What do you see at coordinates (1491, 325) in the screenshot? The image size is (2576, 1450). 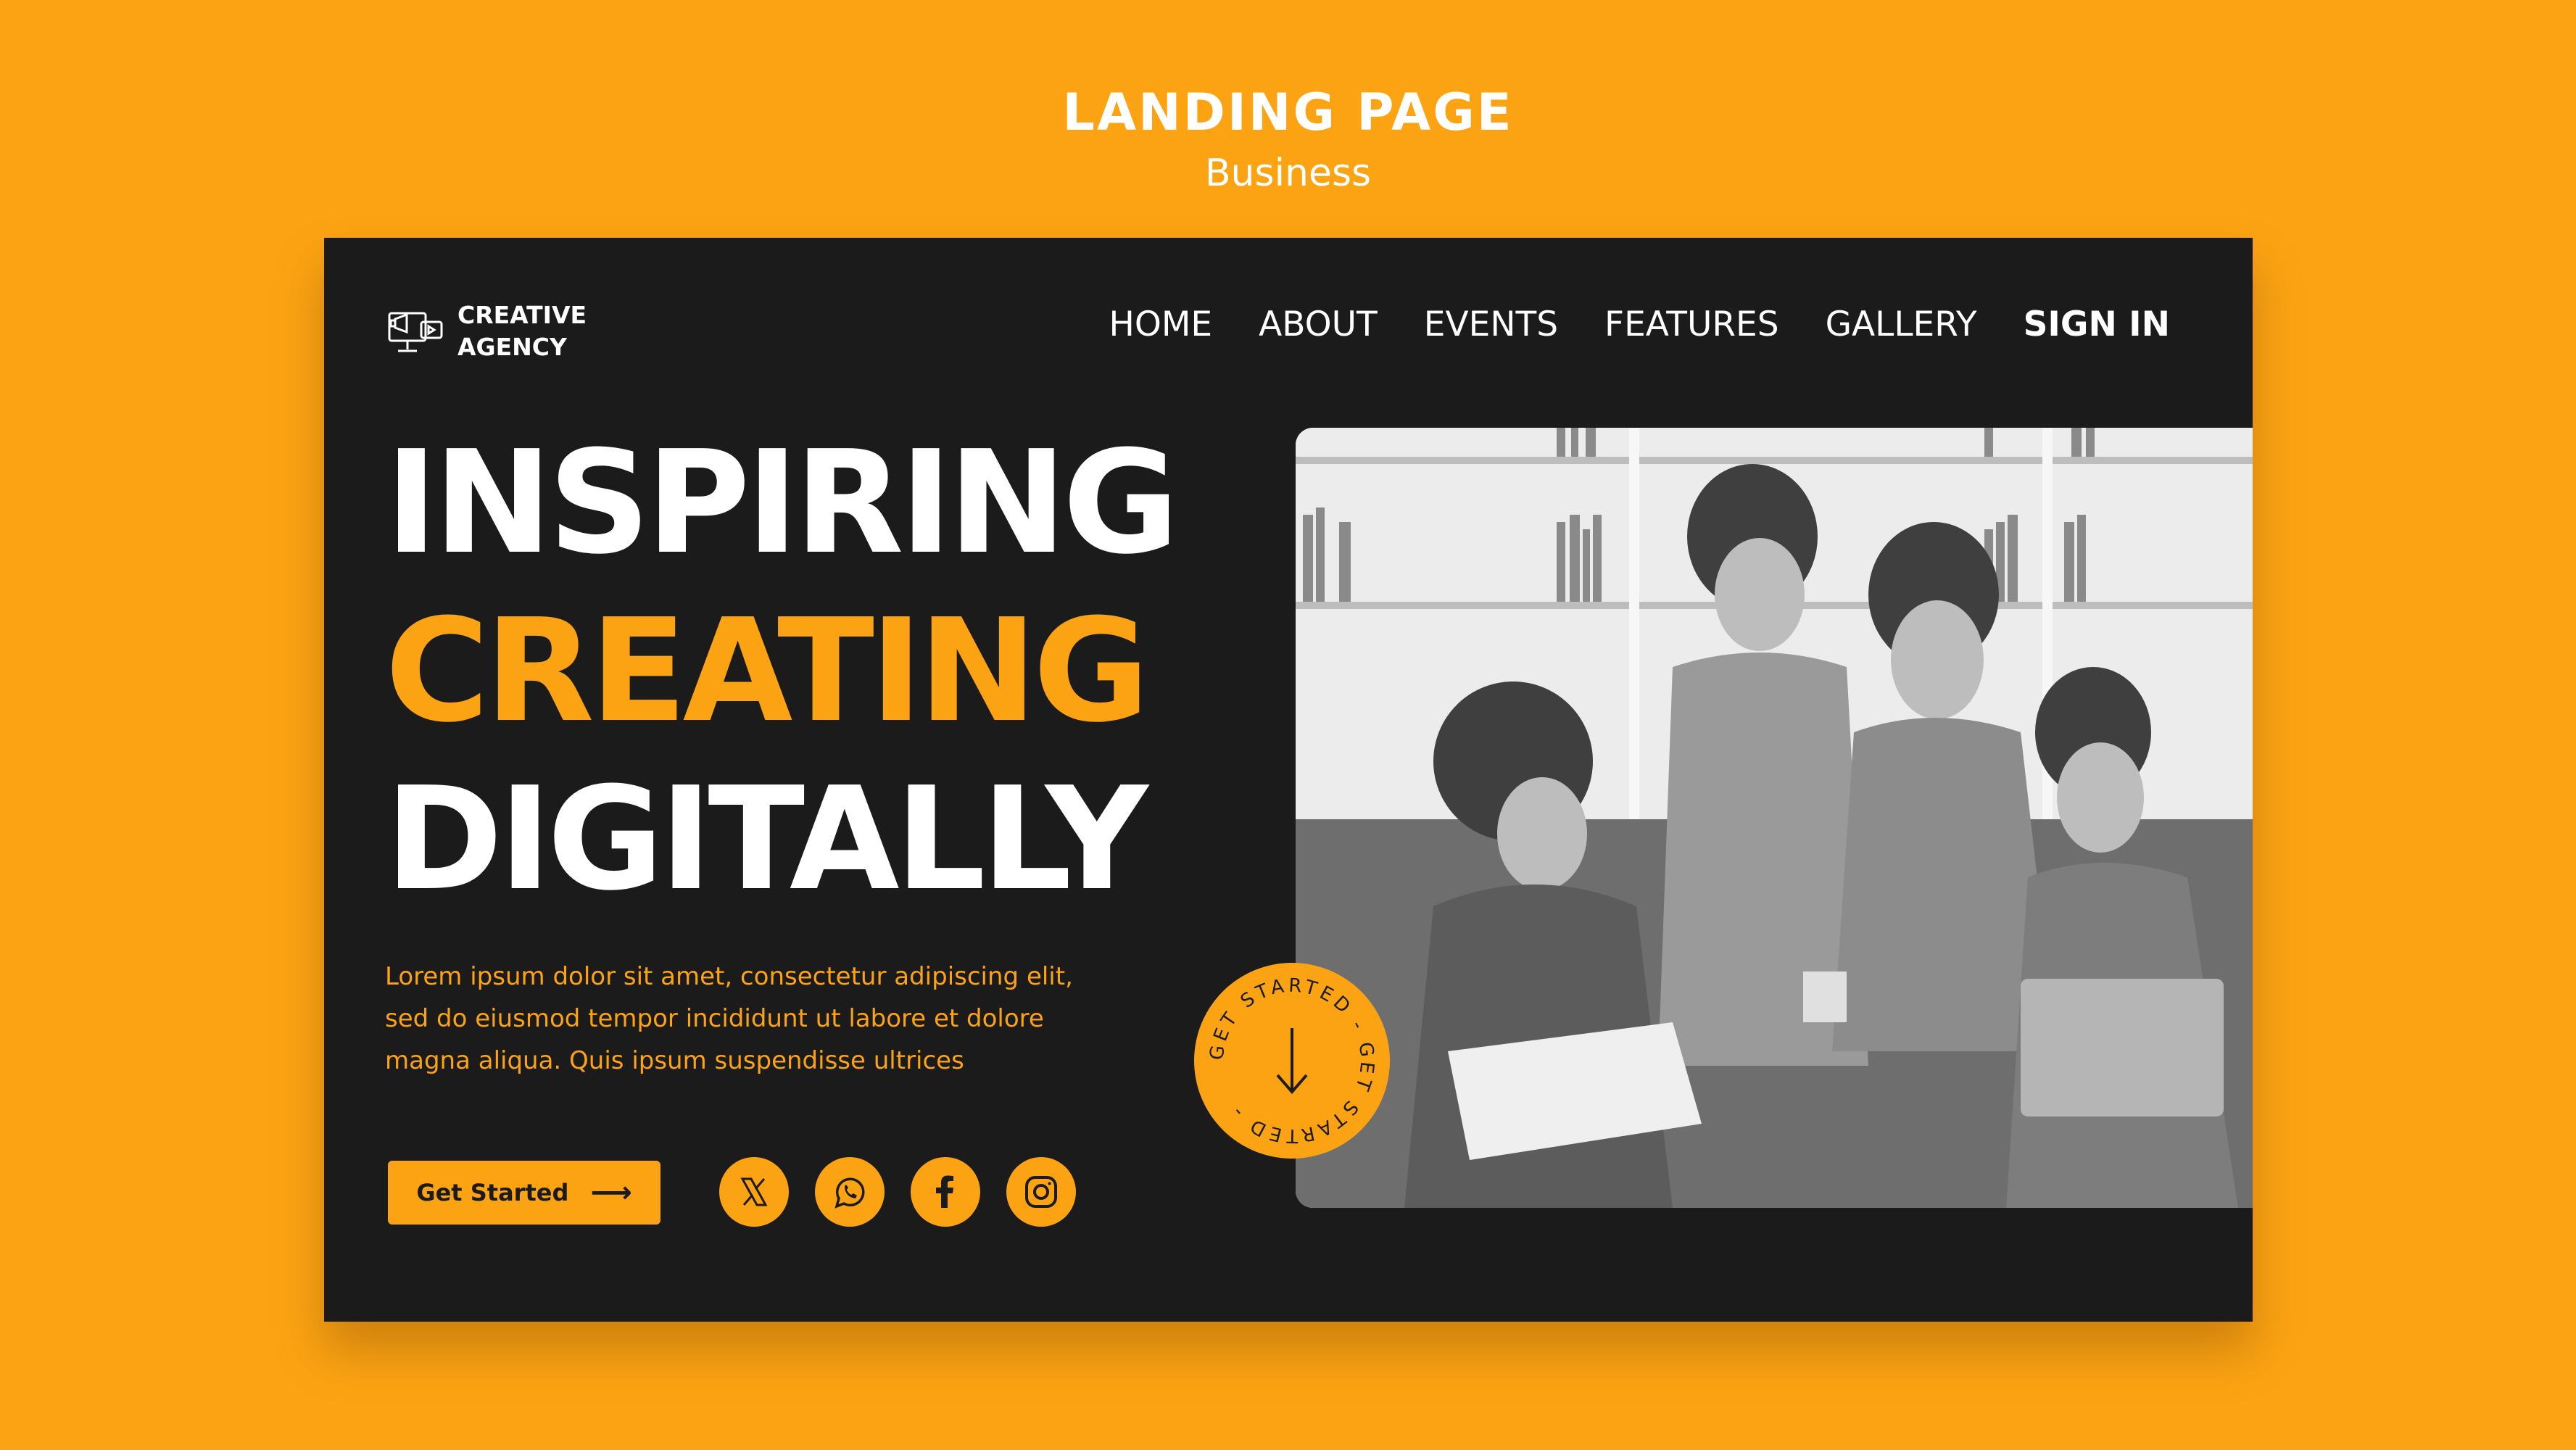 I see `nav-events: EVENTS` at bounding box center [1491, 325].